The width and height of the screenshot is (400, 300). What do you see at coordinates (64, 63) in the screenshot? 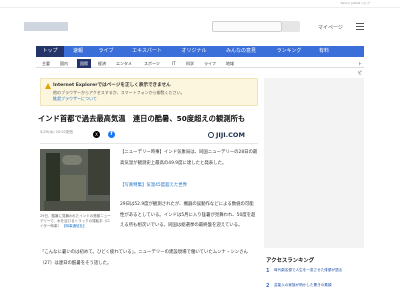
I see `category-tab: 国内` at bounding box center [64, 63].